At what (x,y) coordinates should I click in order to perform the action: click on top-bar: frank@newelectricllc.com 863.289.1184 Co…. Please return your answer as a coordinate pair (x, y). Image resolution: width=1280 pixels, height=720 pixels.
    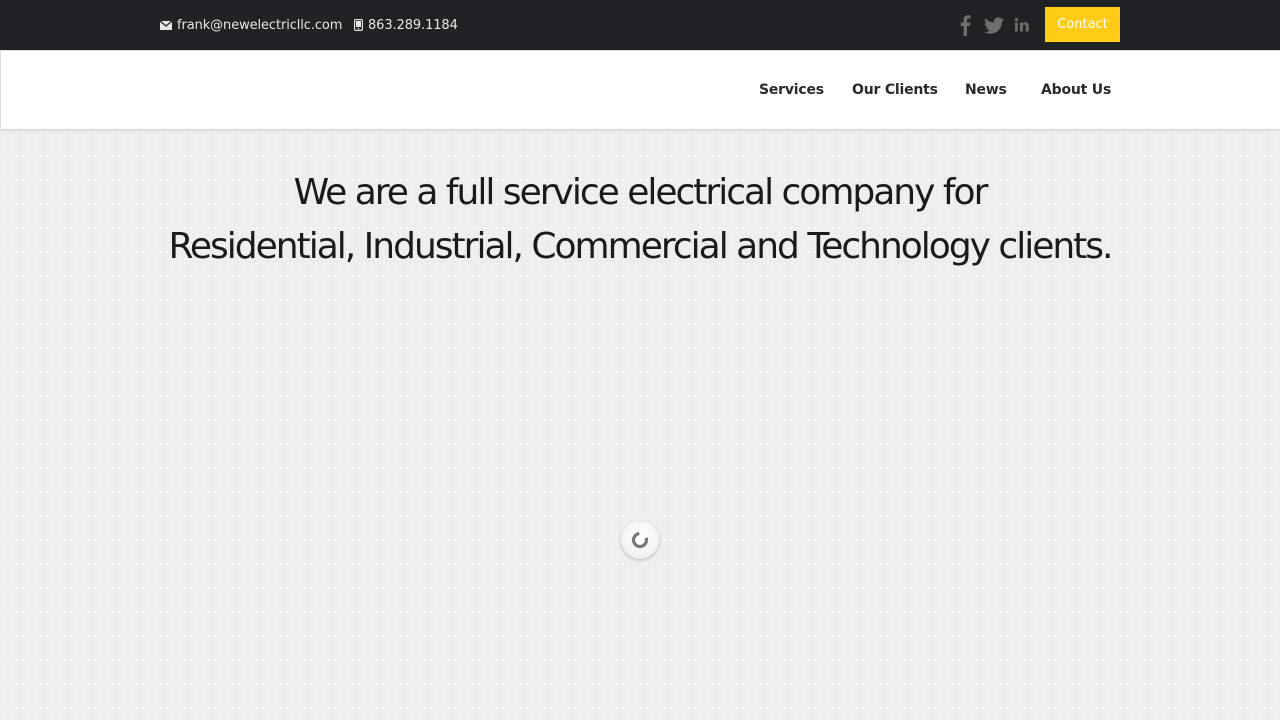
    Looking at the image, I should click on (640, 25).